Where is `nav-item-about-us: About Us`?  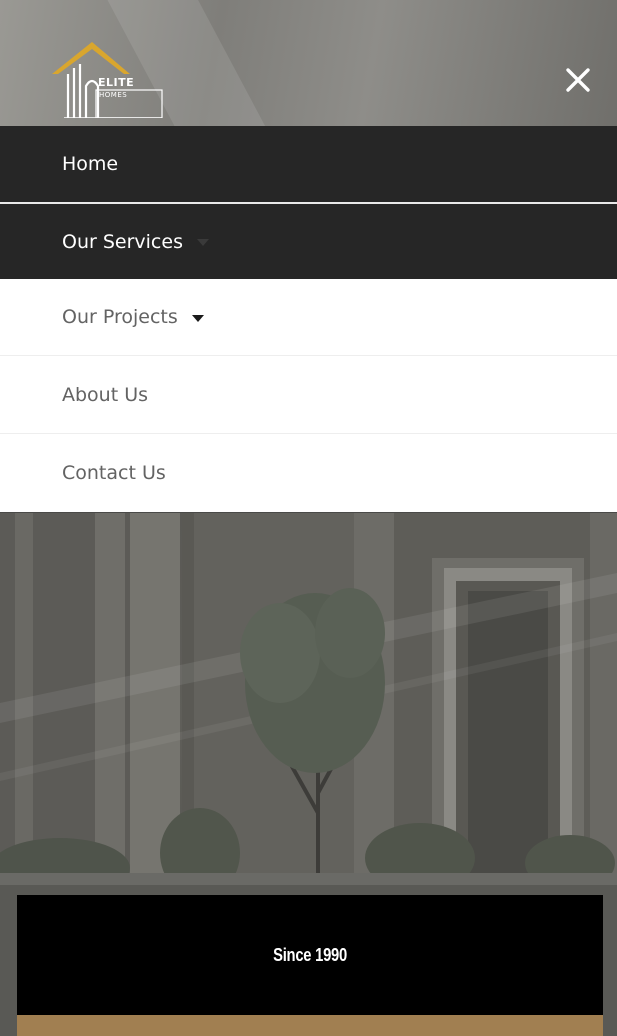
nav-item-about-us: About Us is located at coordinates (308, 395).